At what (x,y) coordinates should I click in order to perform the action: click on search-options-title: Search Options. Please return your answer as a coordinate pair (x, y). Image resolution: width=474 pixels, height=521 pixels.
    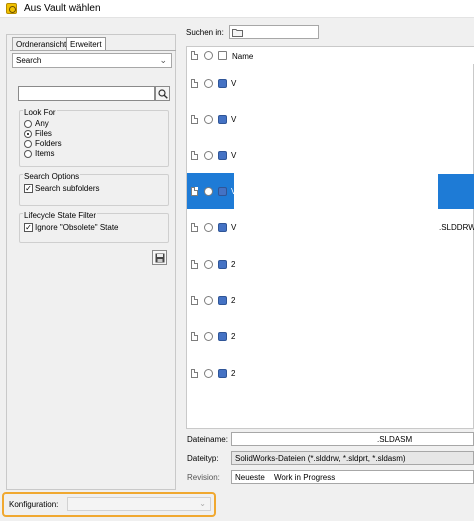
    Looking at the image, I should click on (52, 176).